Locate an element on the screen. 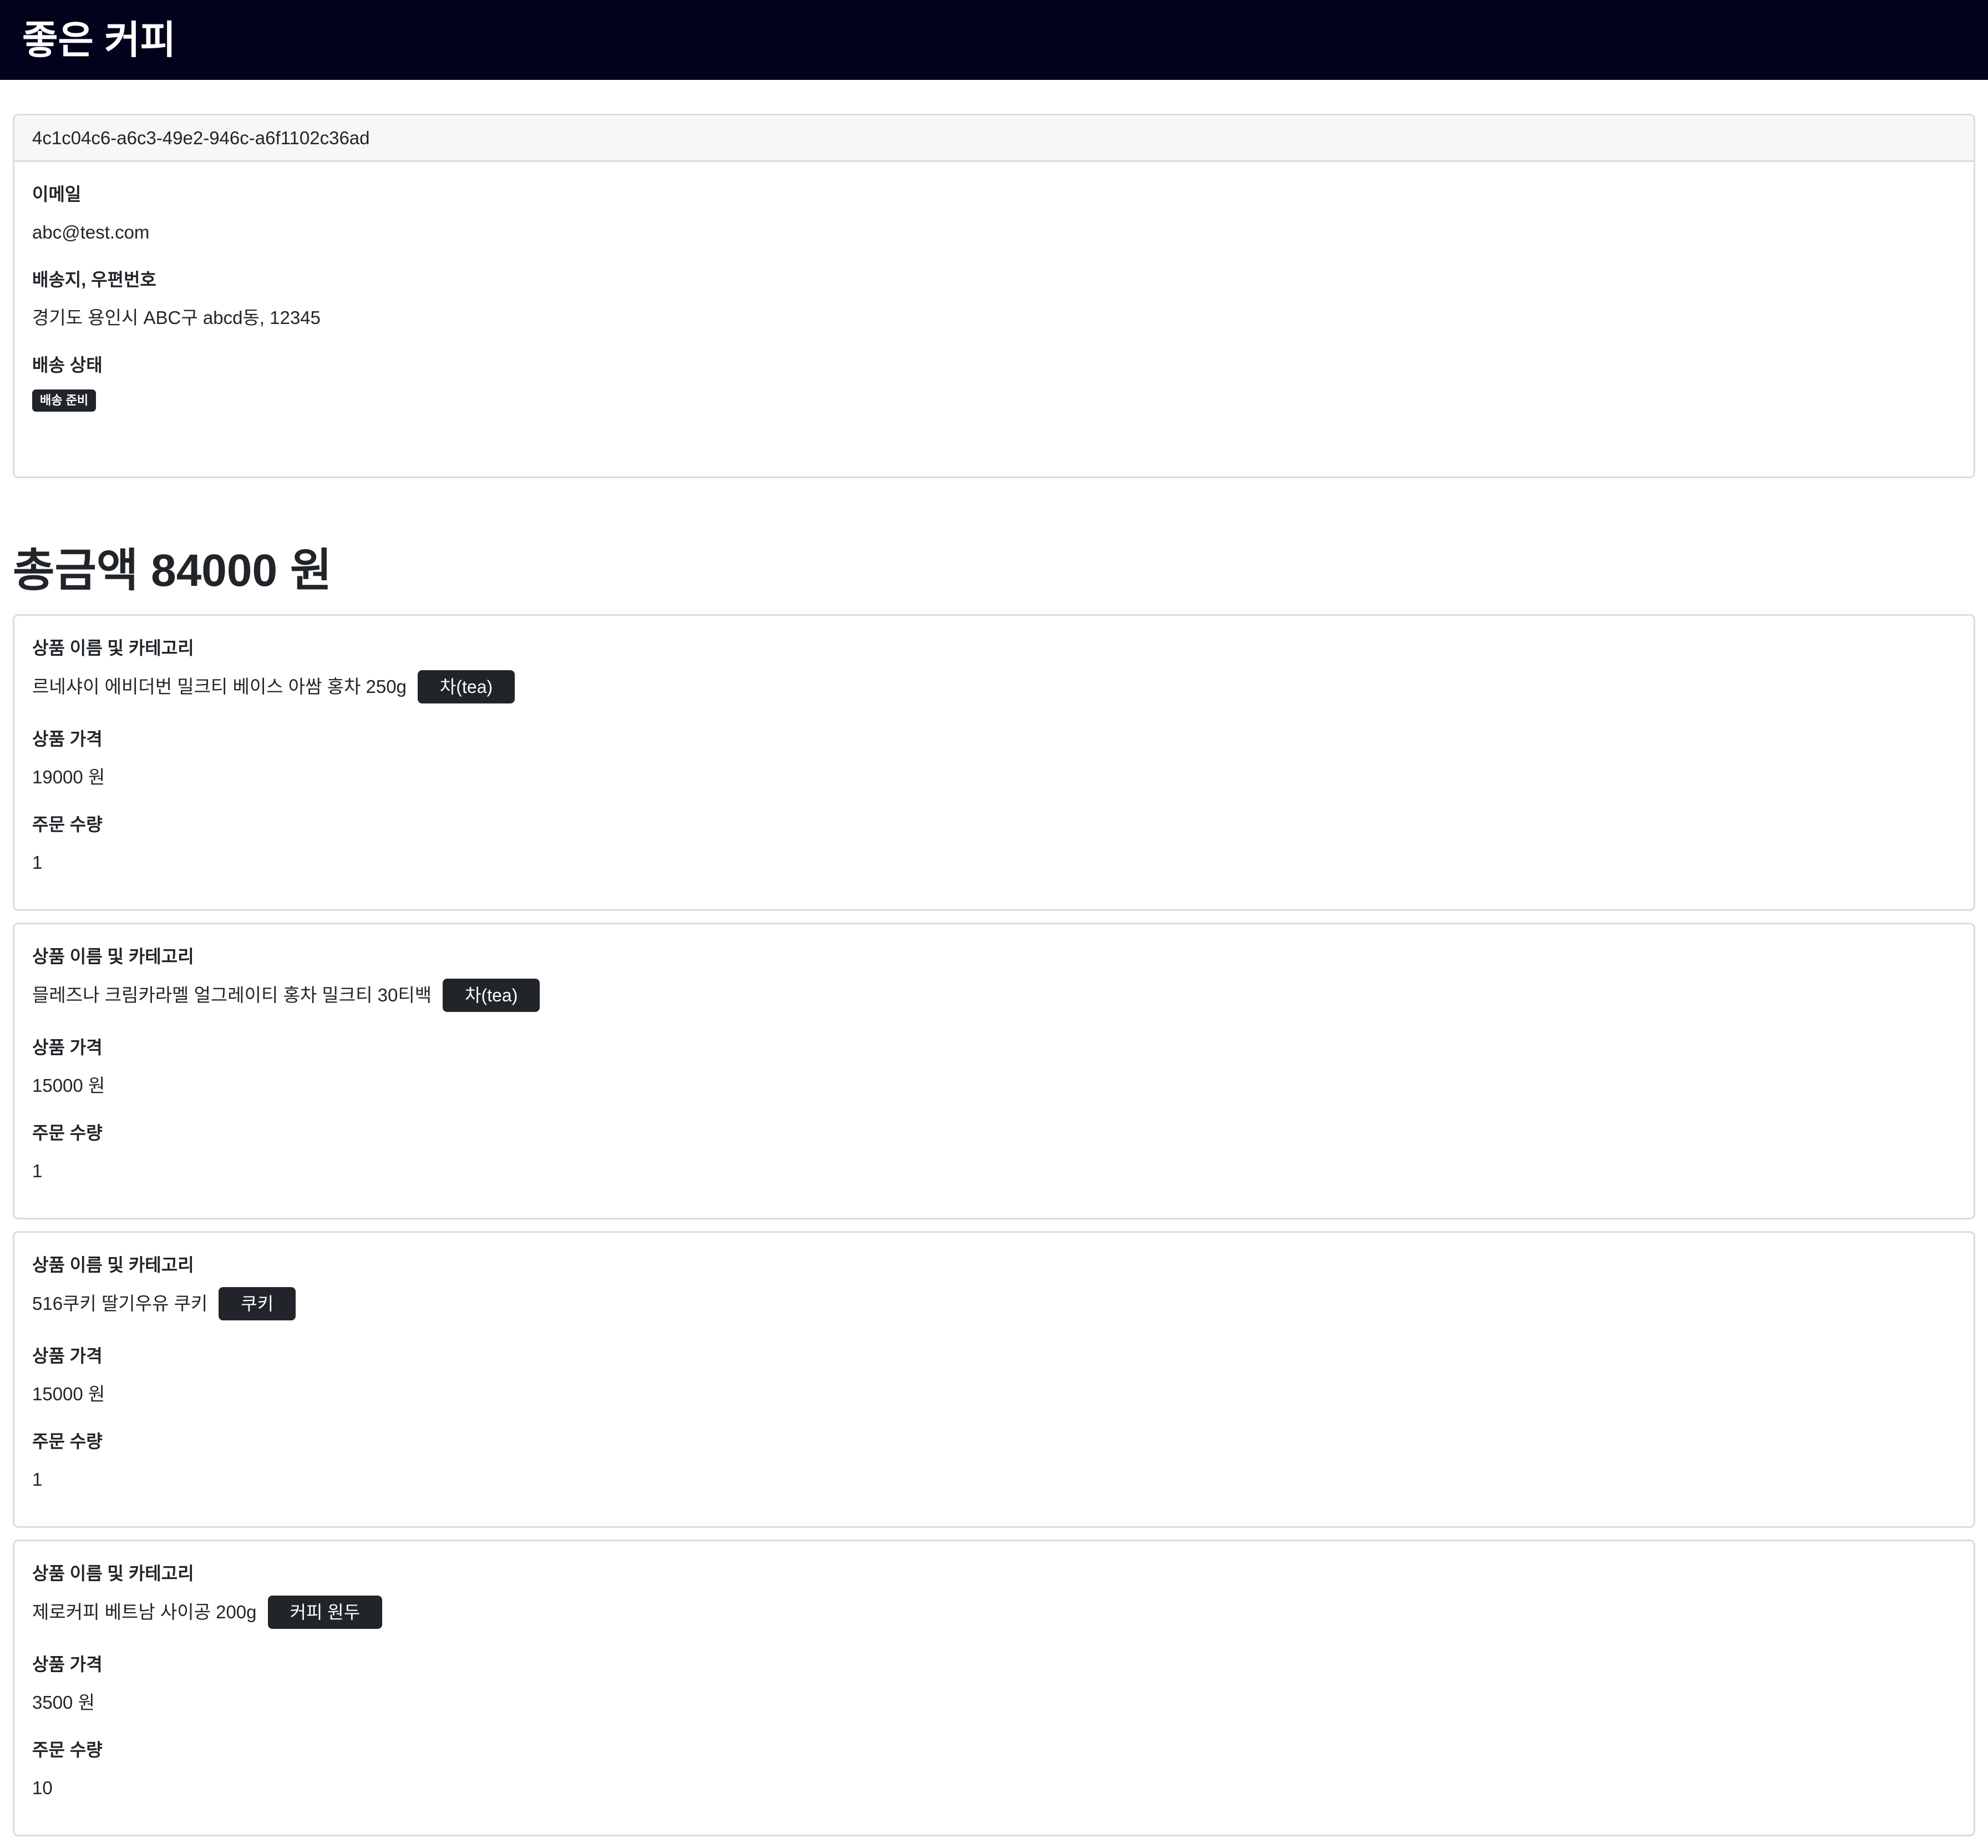 The image size is (1988, 1848). item-name-row: 르네샤이 에비더번 밀크티 베이스 아쌈 홍차 250g 차(tea) is located at coordinates (994, 686).